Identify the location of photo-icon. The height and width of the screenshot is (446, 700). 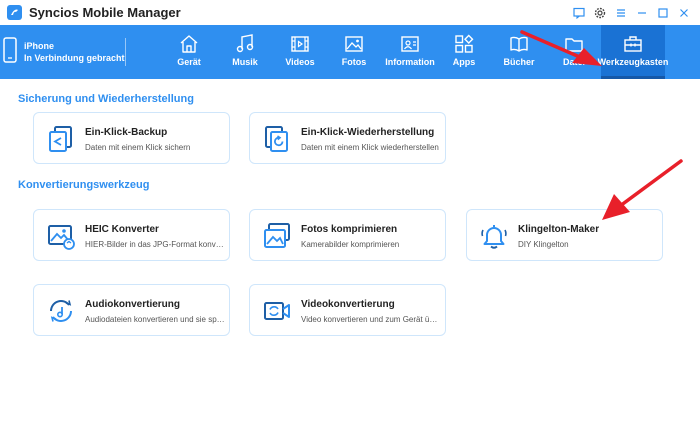
(354, 44).